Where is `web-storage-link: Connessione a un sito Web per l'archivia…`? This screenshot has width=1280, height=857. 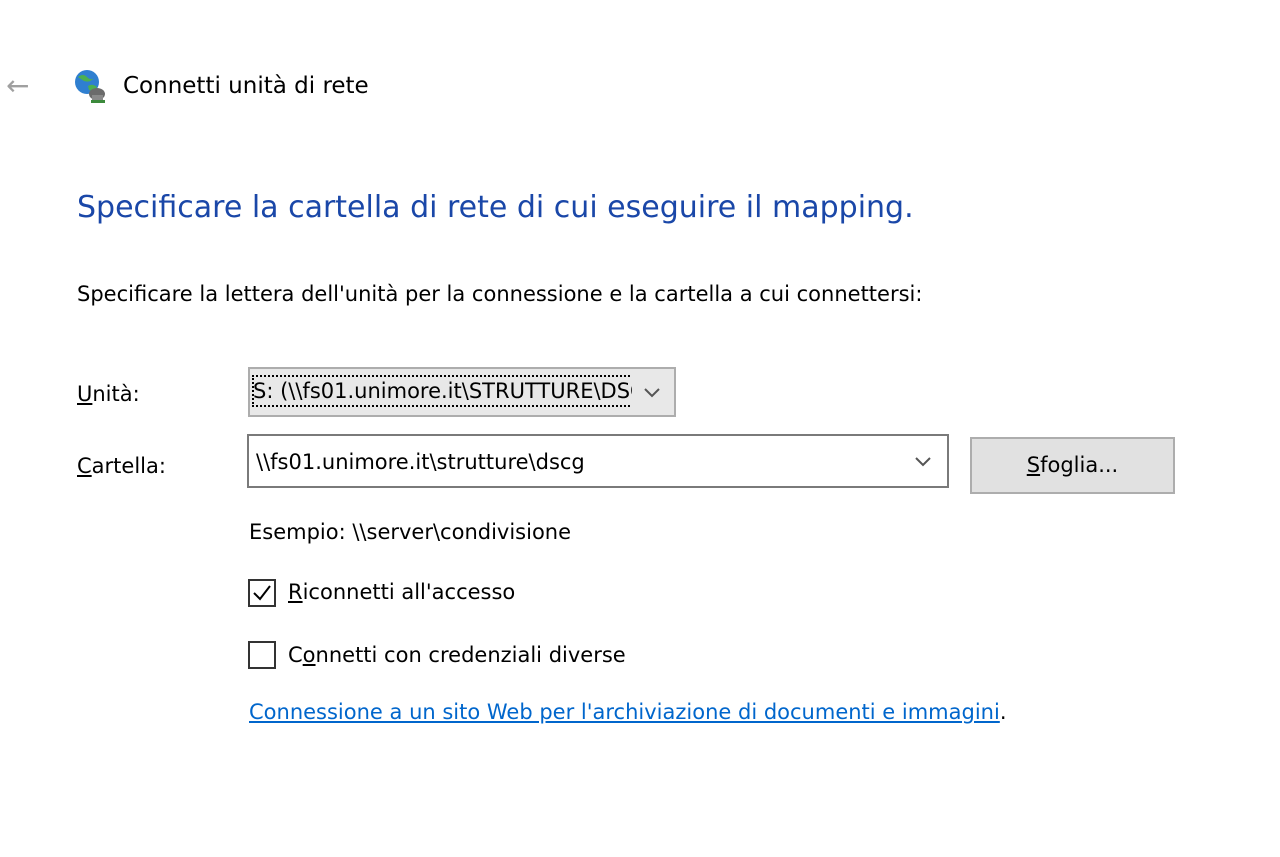
web-storage-link: Connessione a un sito Web per l'archivia… is located at coordinates (624, 712).